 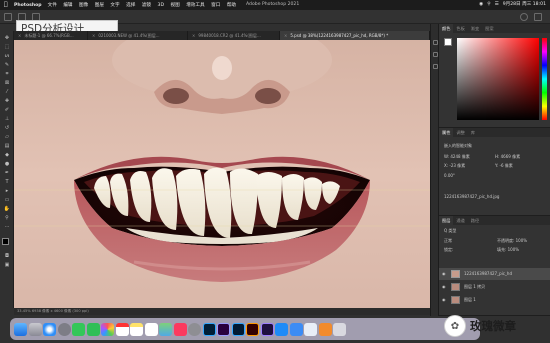 What do you see at coordinates (435, 66) in the screenshot?
I see `paragraph-panel-icon` at bounding box center [435, 66].